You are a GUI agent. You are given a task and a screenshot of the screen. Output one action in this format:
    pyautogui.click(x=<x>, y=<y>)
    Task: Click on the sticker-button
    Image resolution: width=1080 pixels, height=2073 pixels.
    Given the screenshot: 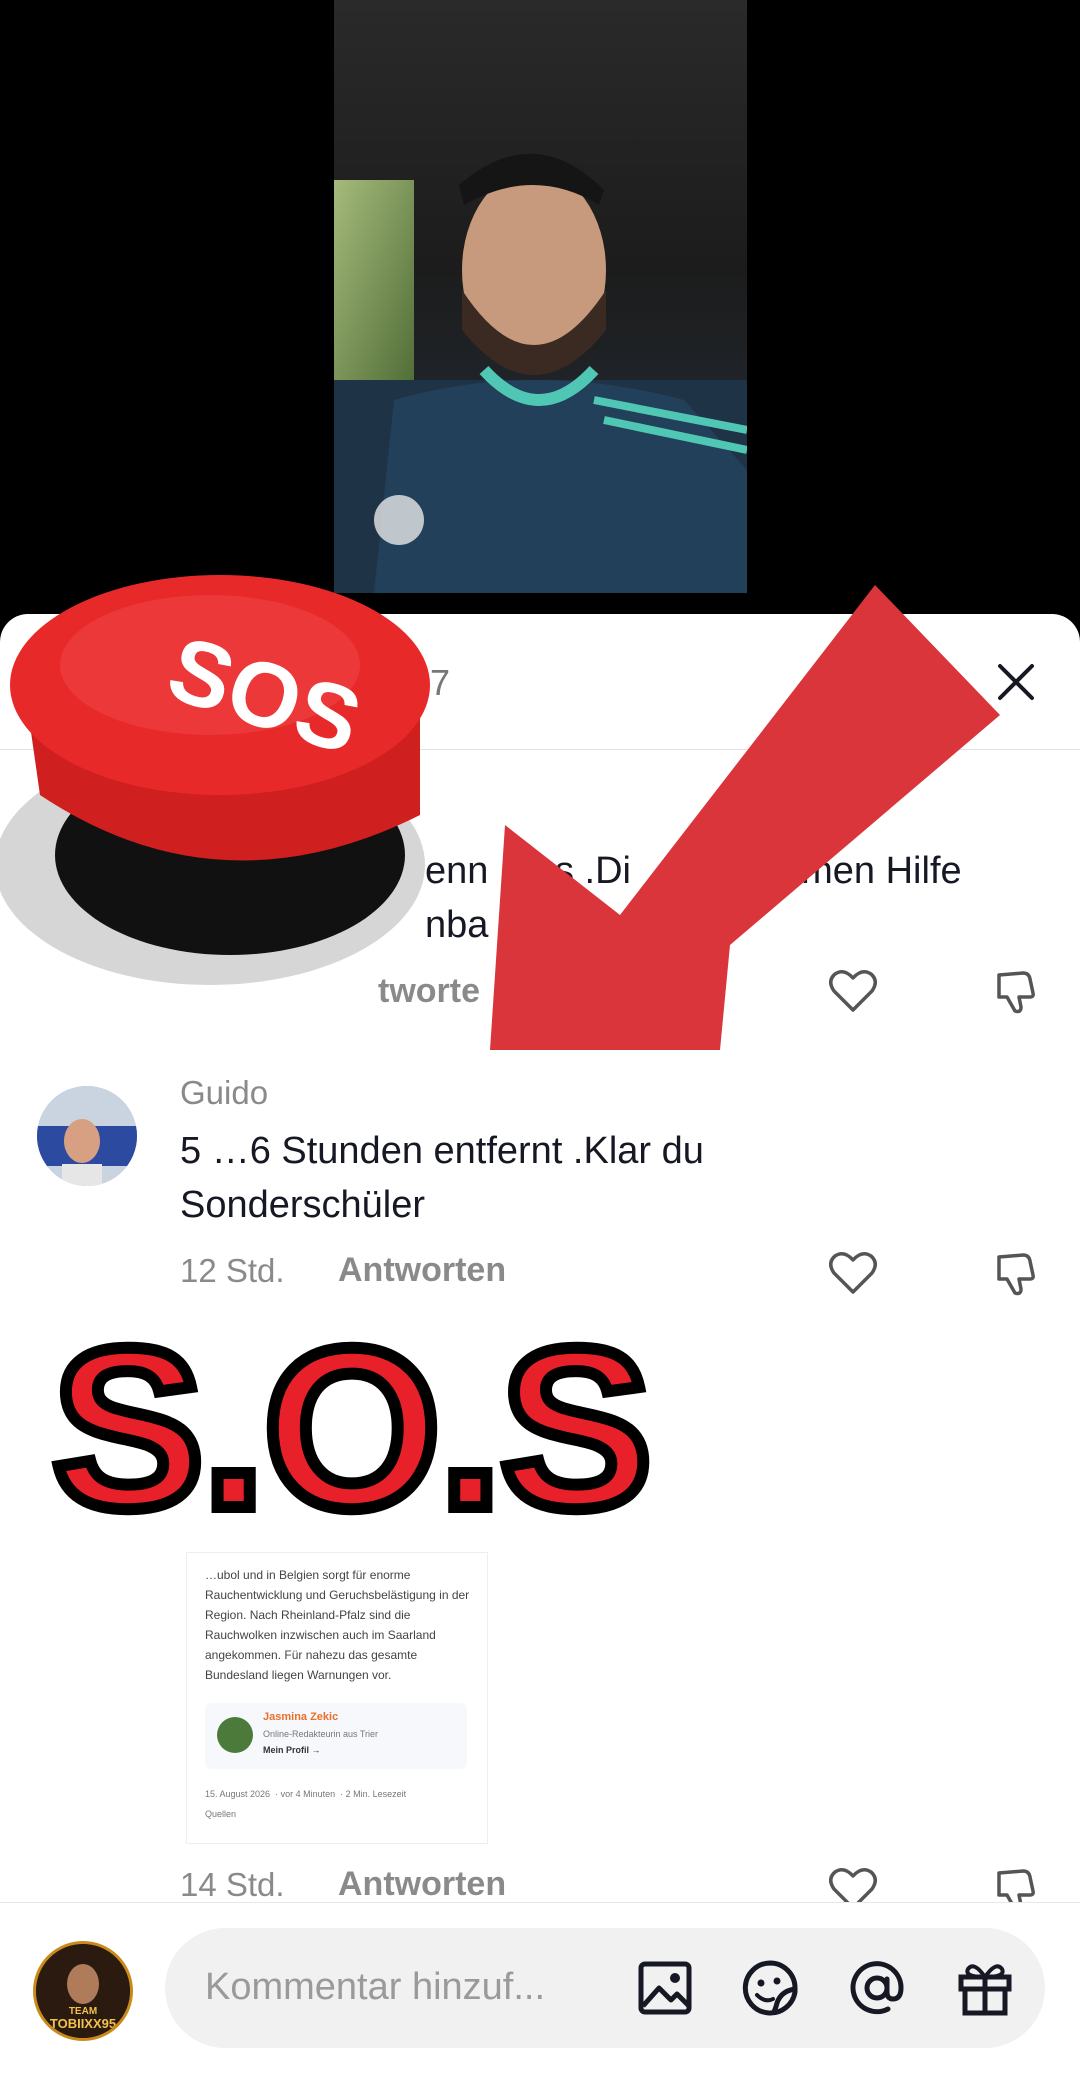 What is the action you would take?
    pyautogui.click(x=770, y=1988)
    